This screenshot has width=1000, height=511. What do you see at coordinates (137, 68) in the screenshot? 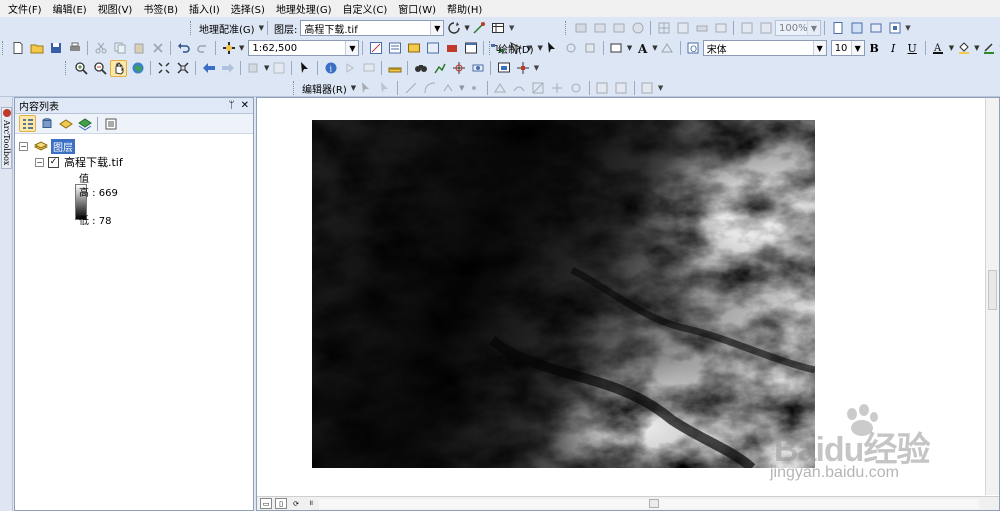
I see `full-extent-icon` at bounding box center [137, 68].